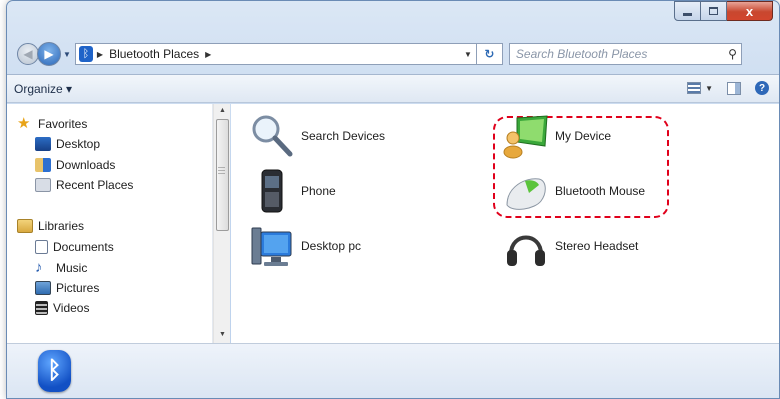  Describe the element at coordinates (71, 308) in the screenshot. I see `nav-item-label: Videos` at that location.